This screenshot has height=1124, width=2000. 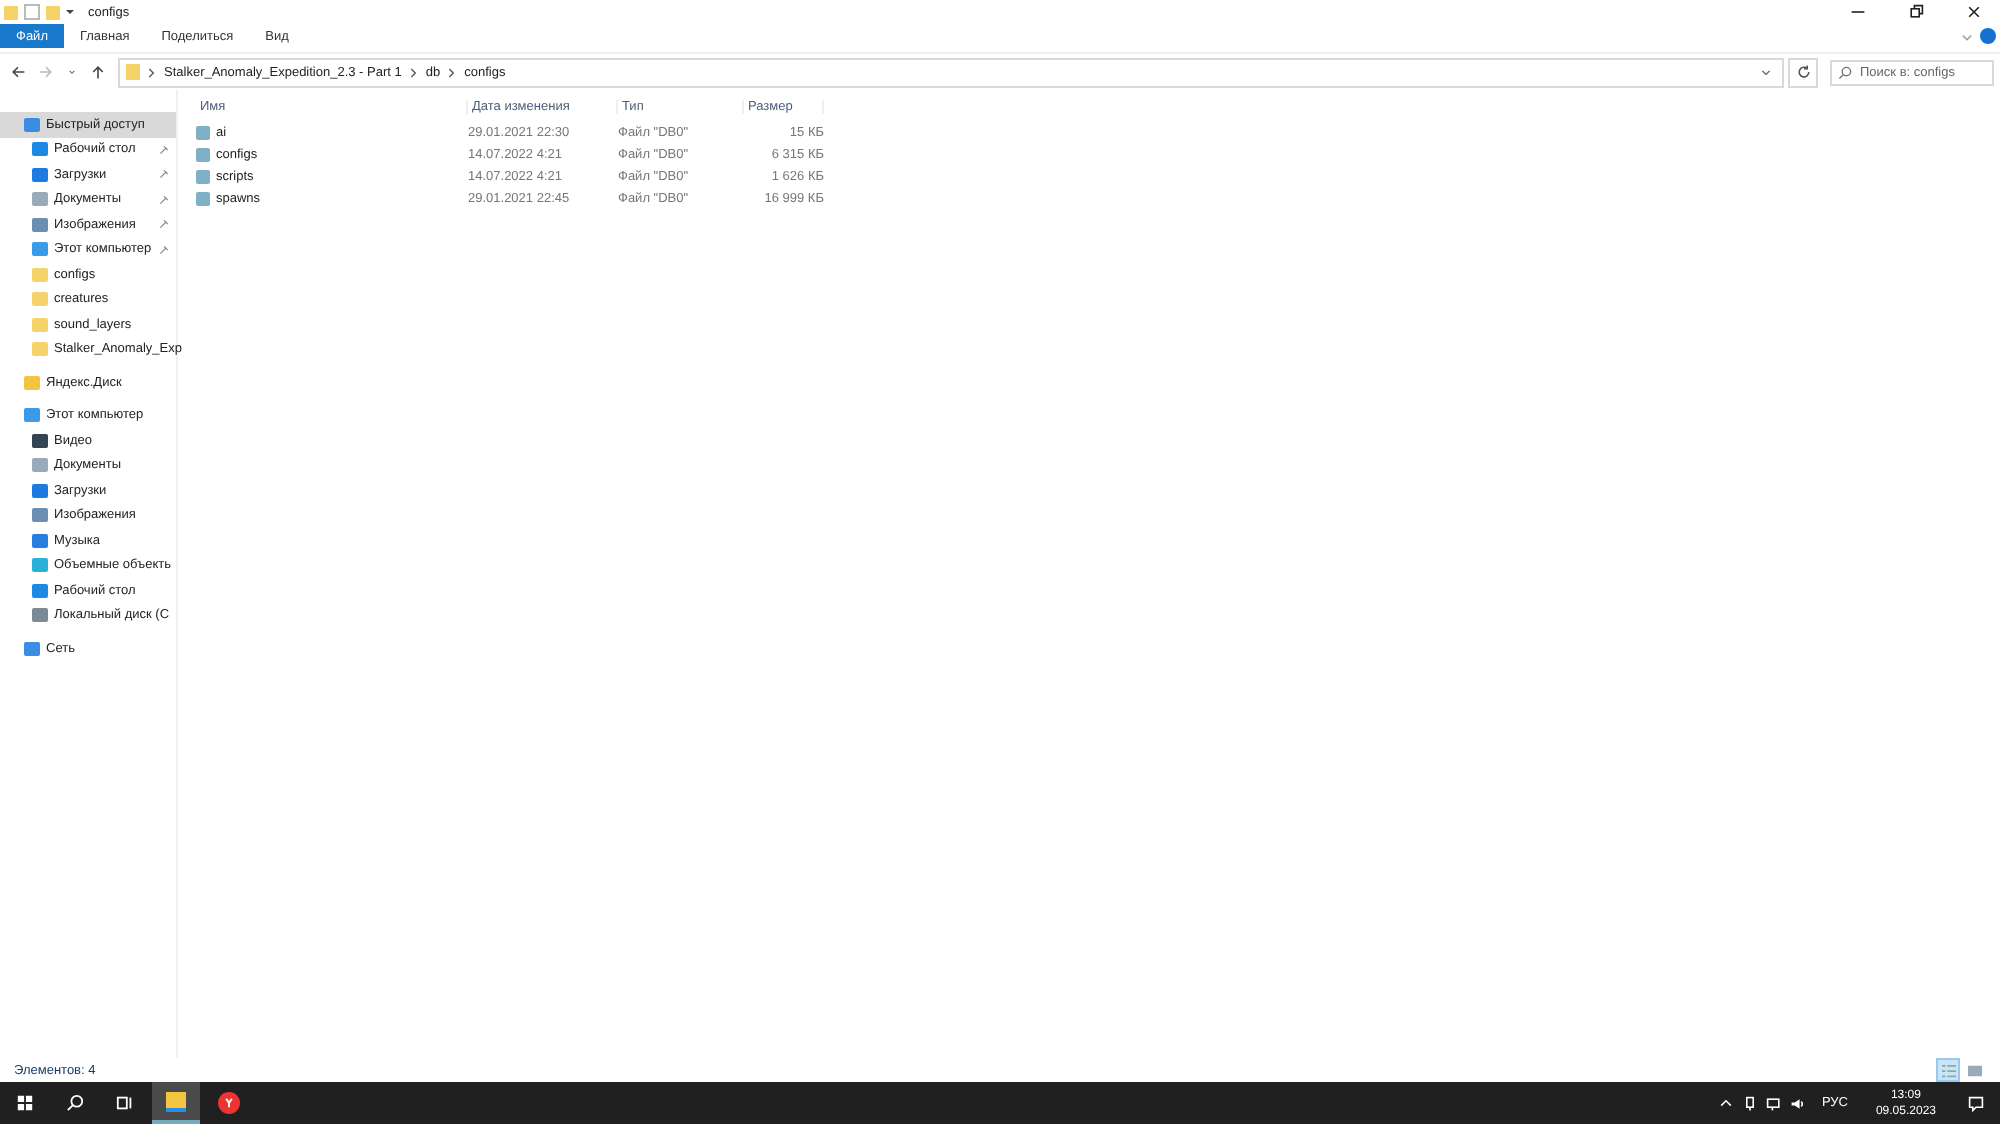 What do you see at coordinates (18, 72) in the screenshot?
I see `back-arrow-icon` at bounding box center [18, 72].